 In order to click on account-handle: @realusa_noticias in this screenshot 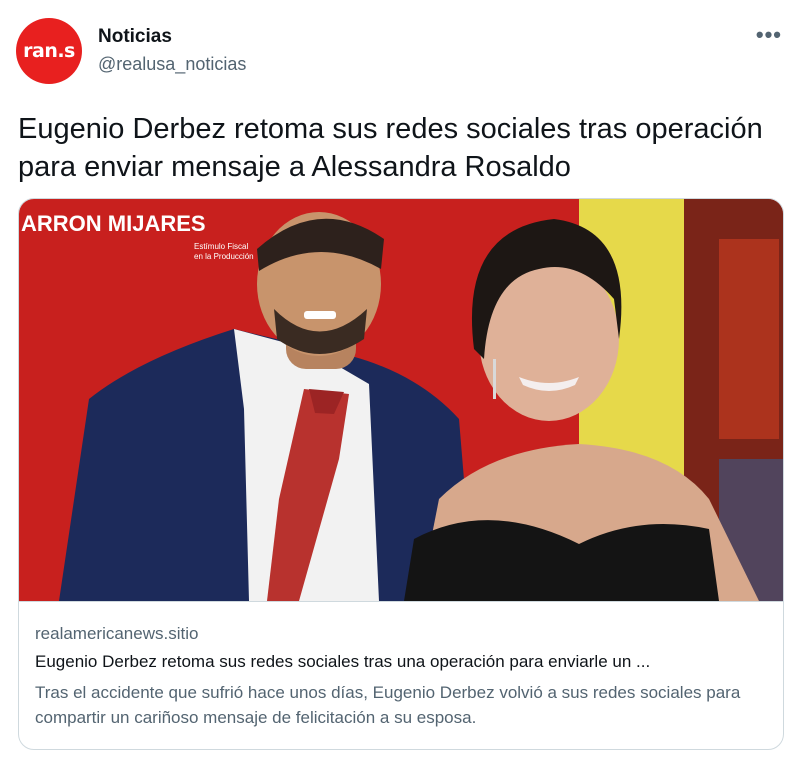, I will do `click(172, 64)`.